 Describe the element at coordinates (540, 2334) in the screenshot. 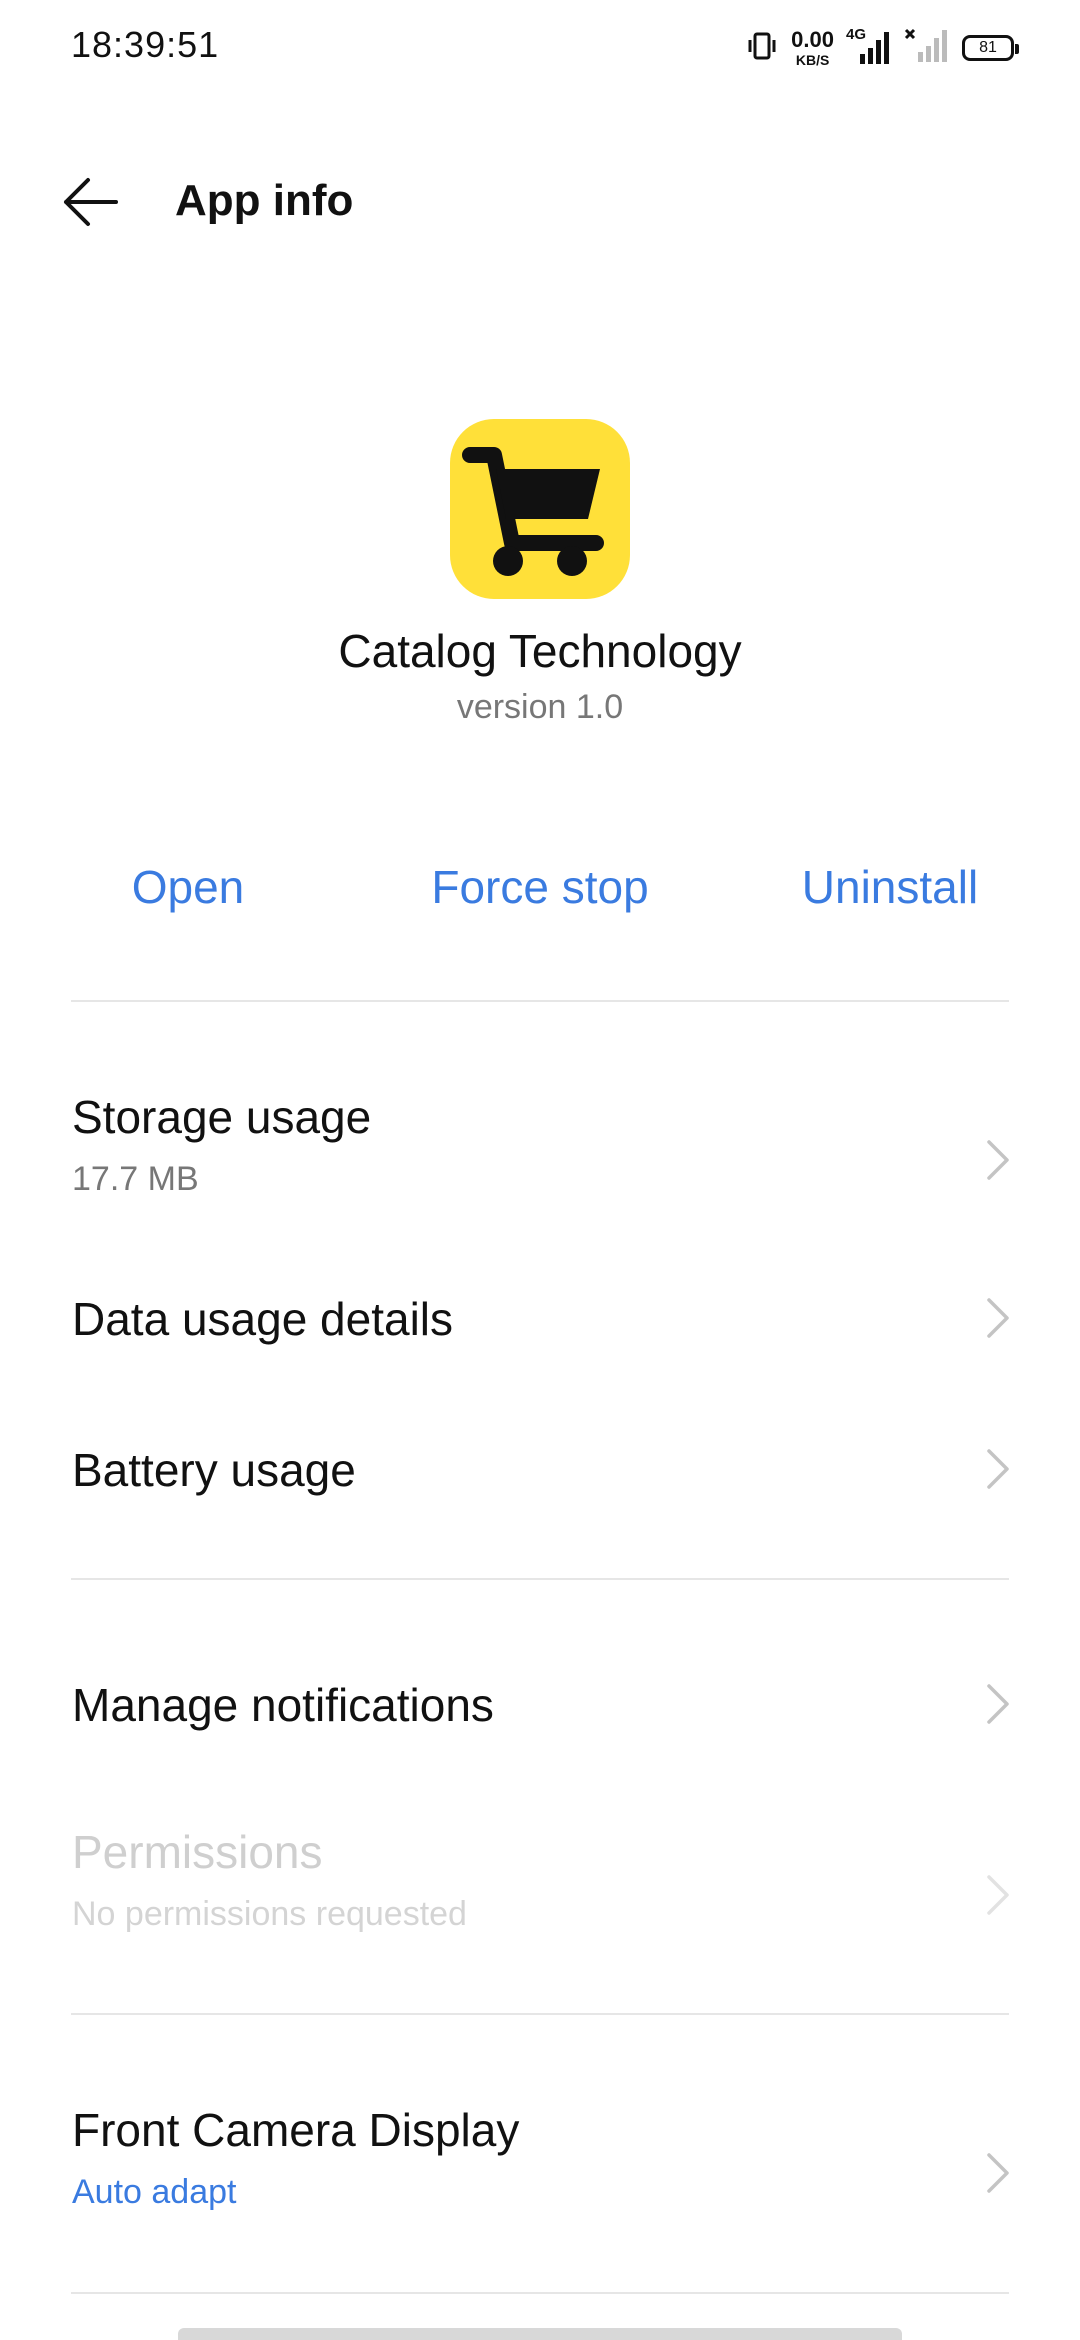

I see `navigation-gesture-bar` at that location.